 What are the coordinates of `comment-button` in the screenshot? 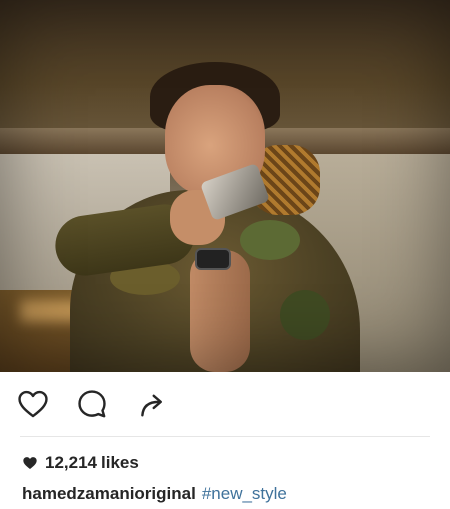 It's located at (92, 404).